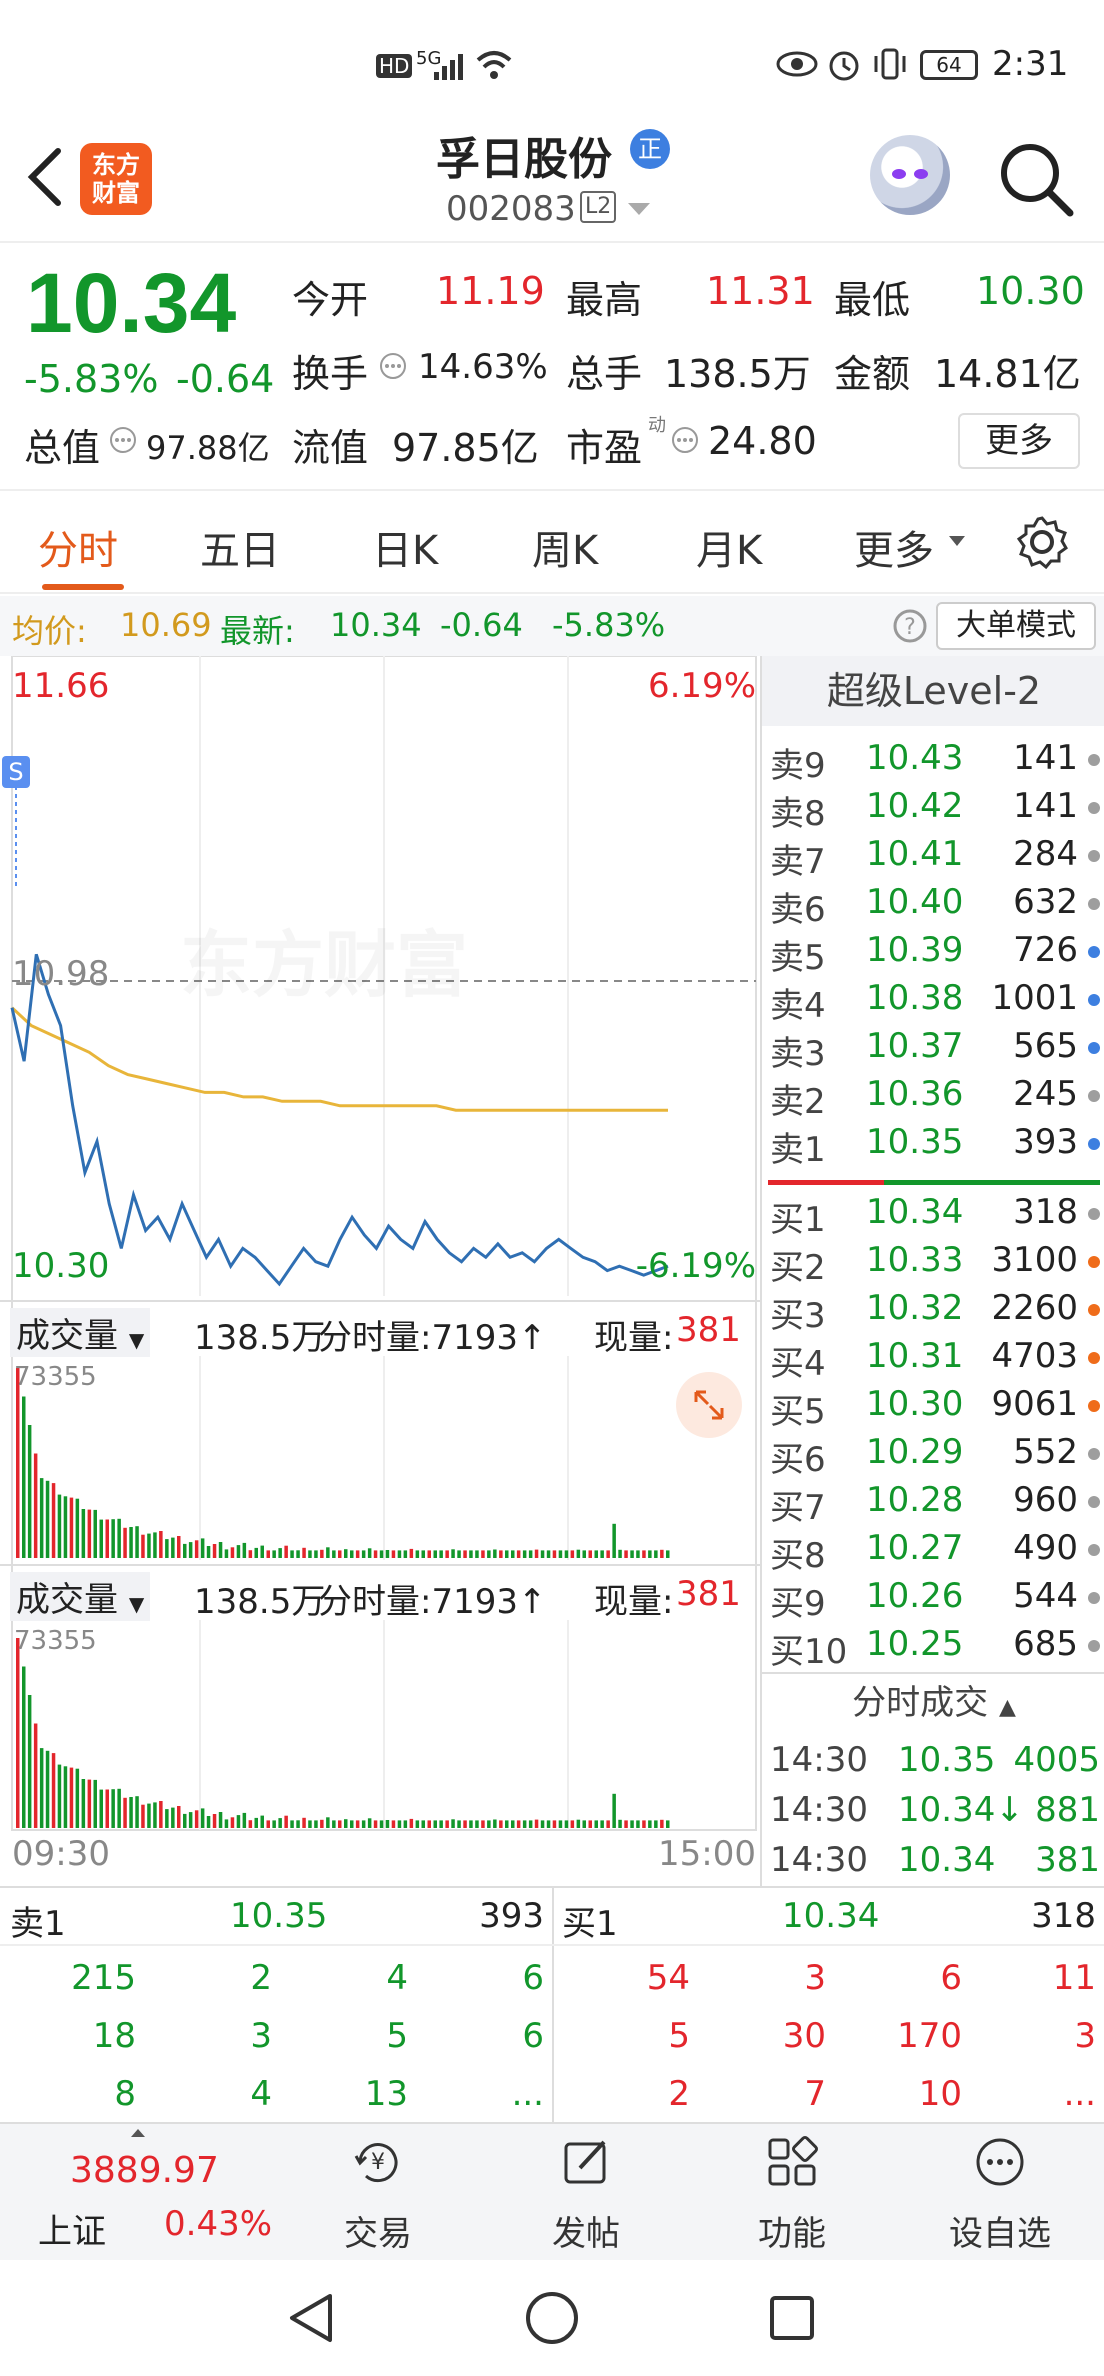 This screenshot has width=1104, height=2376. I want to click on caret-up-icon, so click(138, 2133).